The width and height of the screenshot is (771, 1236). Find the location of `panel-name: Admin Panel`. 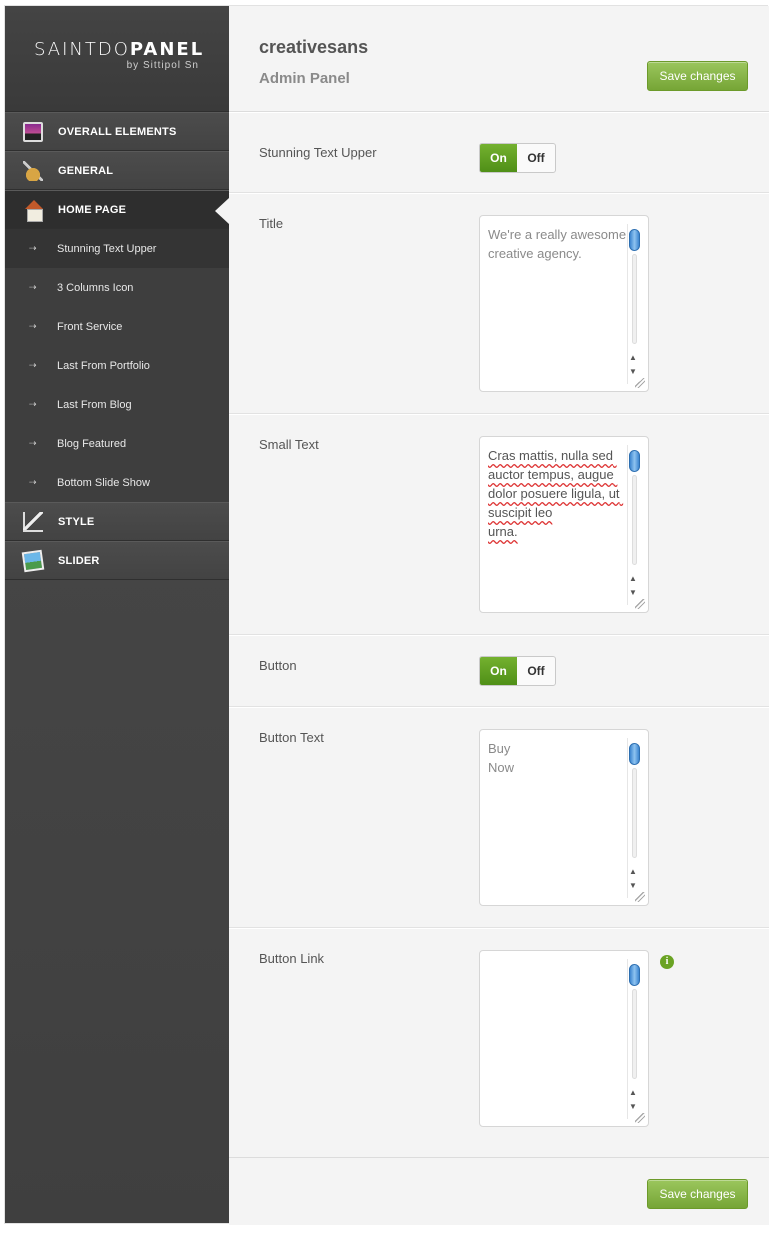

panel-name: Admin Panel is located at coordinates (304, 78).